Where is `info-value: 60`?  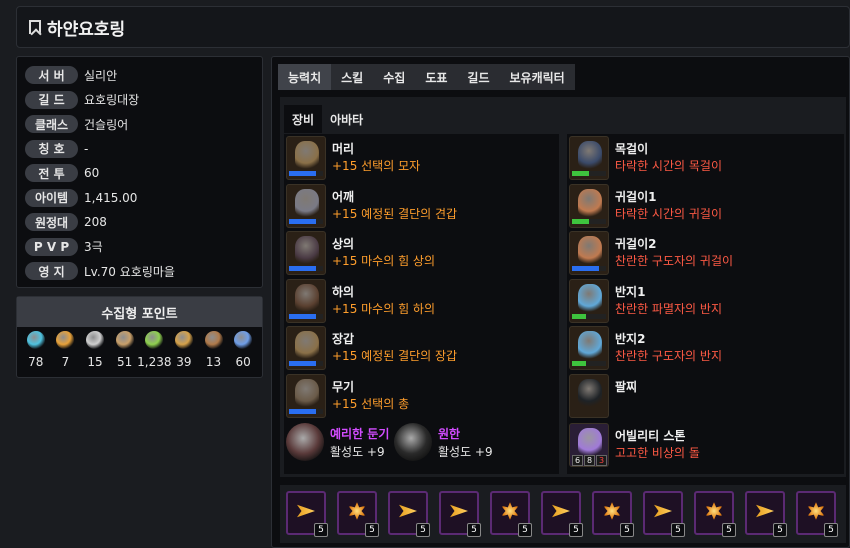
info-value: 60 is located at coordinates (92, 173).